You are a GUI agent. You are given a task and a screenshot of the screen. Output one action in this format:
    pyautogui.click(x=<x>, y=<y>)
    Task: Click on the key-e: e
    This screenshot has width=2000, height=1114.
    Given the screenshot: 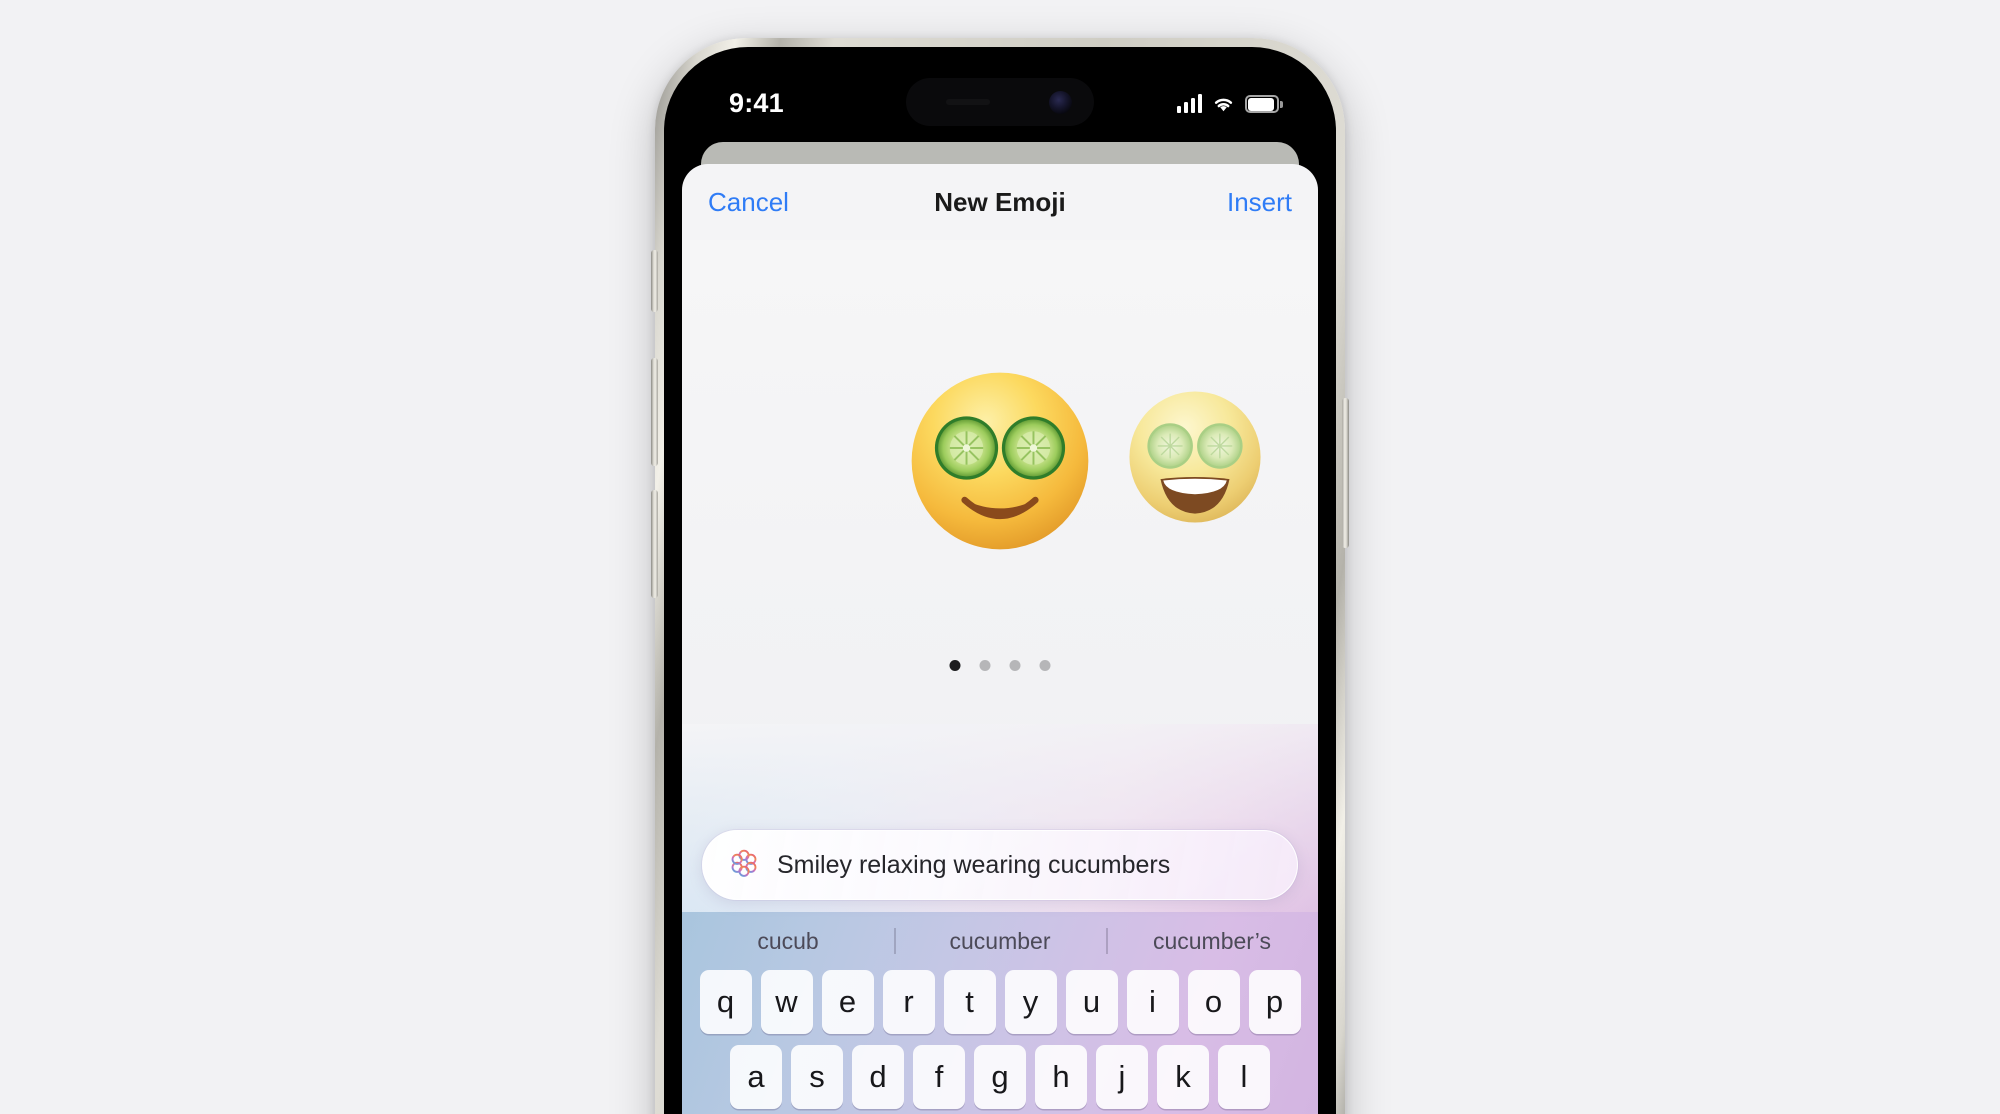 What is the action you would take?
    pyautogui.click(x=847, y=1002)
    